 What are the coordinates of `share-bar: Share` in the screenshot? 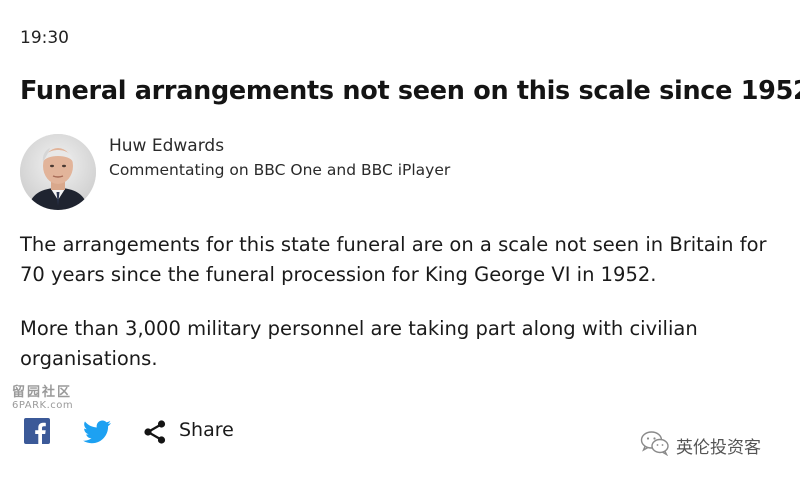 It's located at (172, 431).